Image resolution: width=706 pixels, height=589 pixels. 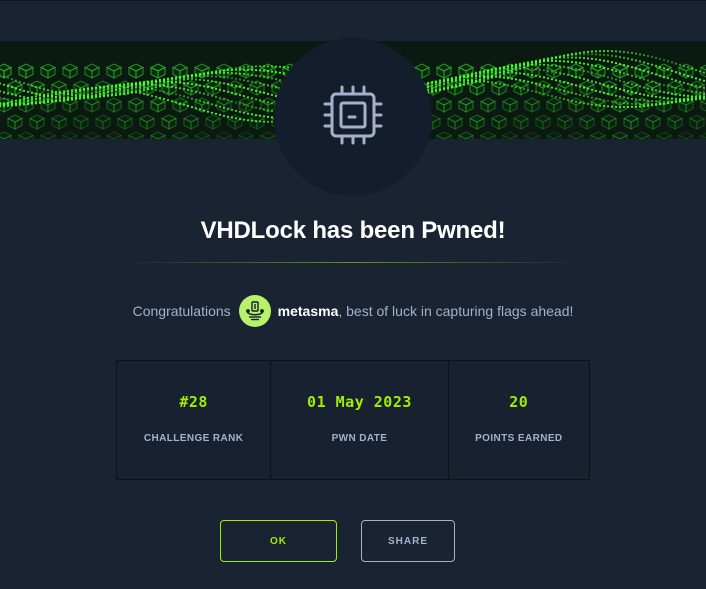 I want to click on user-avatar-icon, so click(x=254, y=311).